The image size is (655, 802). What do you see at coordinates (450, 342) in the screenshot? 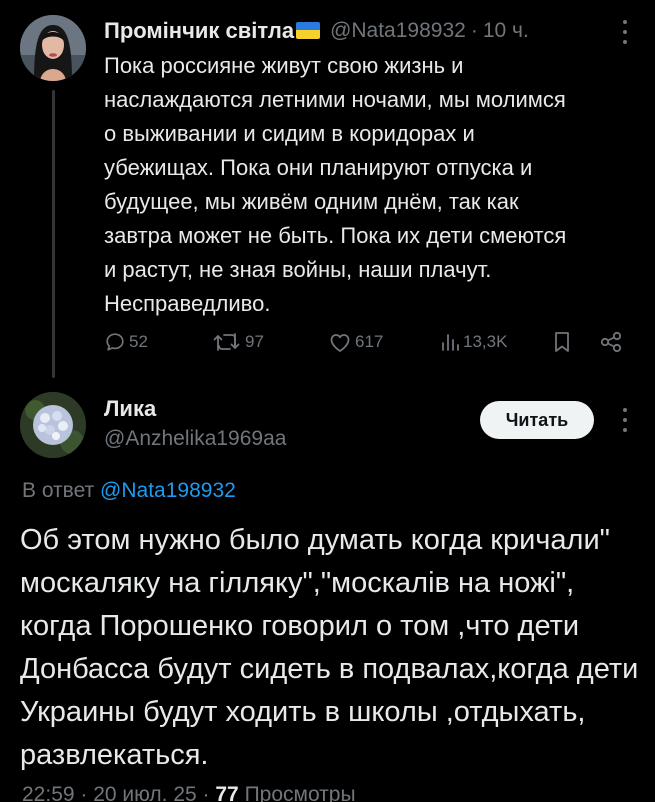
I see `views-icon` at bounding box center [450, 342].